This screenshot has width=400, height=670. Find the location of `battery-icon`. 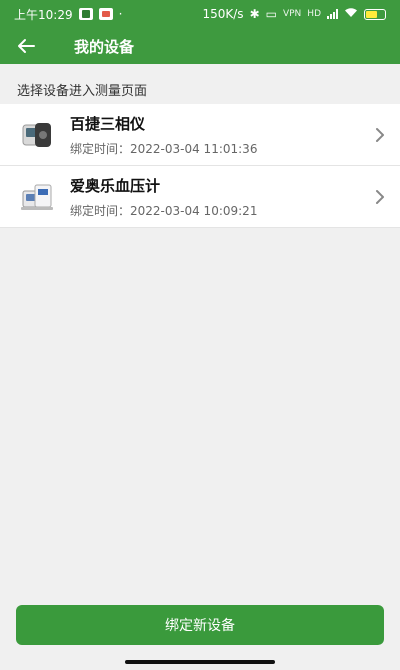

battery-icon is located at coordinates (375, 14).